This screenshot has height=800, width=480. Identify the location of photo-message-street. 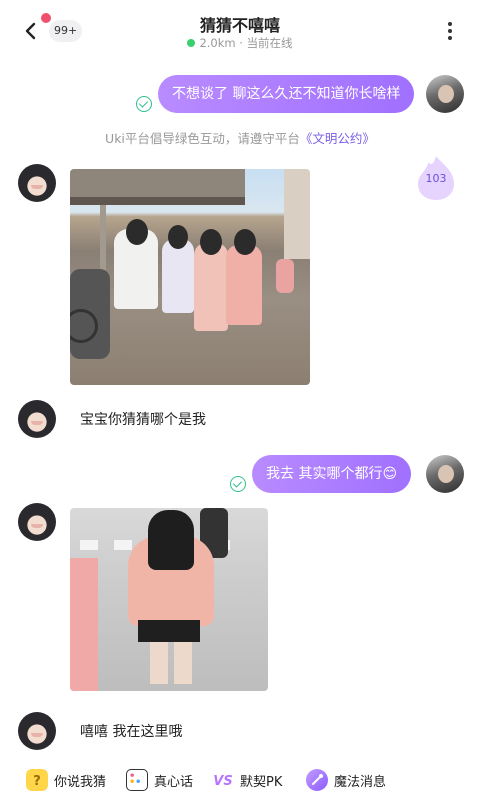
(169, 599).